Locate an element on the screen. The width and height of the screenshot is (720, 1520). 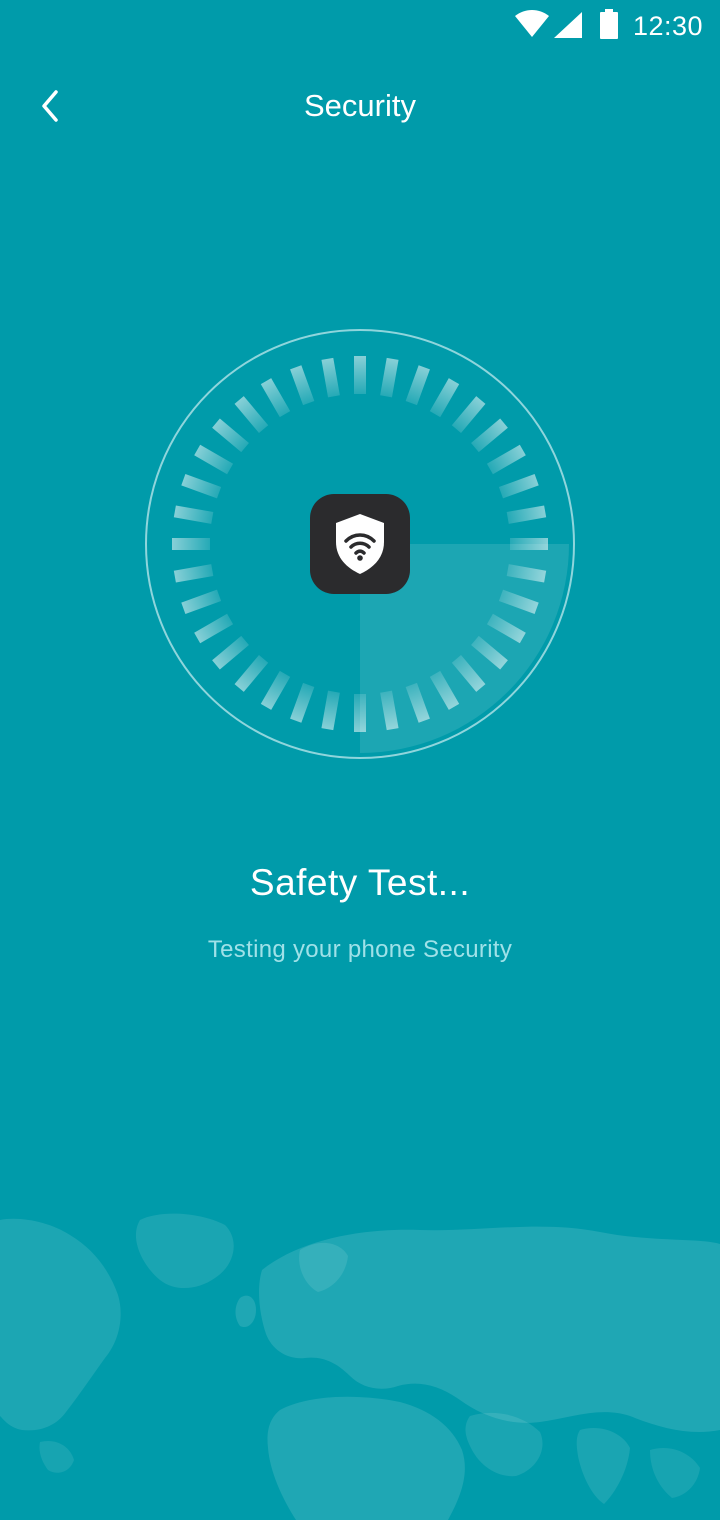
status-time: 12:30 is located at coordinates (668, 26).